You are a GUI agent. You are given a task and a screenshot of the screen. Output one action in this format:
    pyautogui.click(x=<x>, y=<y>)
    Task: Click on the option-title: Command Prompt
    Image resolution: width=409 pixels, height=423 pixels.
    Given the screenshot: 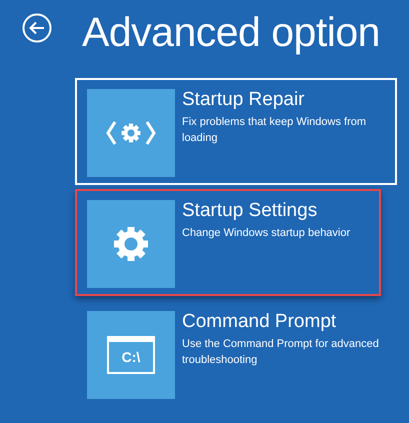 What is the action you would take?
    pyautogui.click(x=260, y=322)
    